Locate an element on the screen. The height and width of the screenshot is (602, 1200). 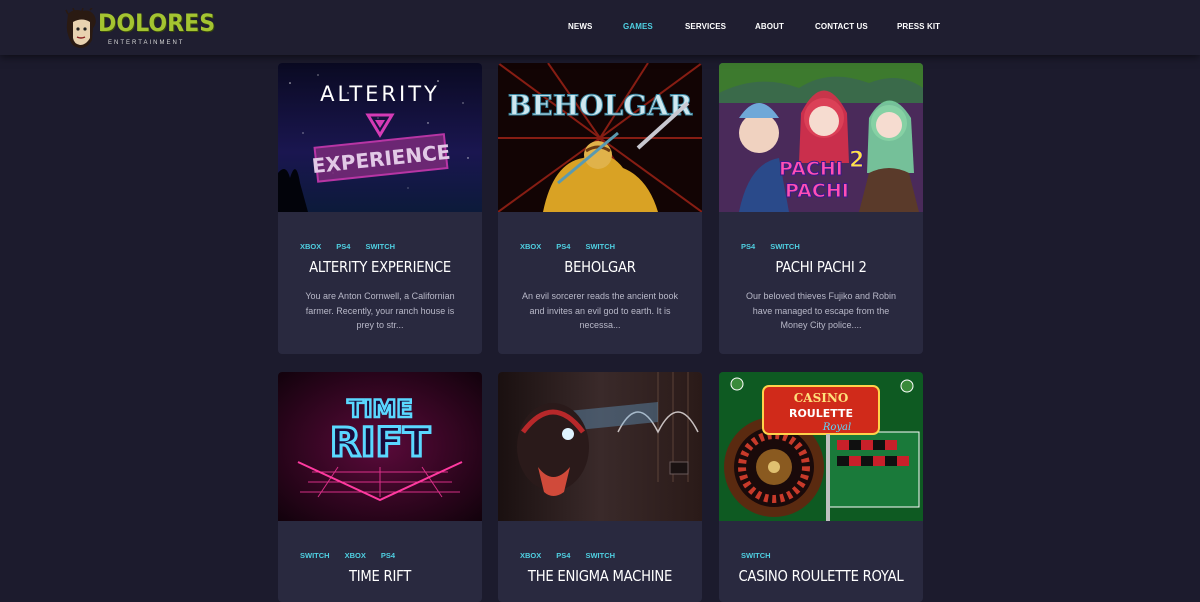
game-title: ALTERITY EXPERIENCE is located at coordinates (380, 267).